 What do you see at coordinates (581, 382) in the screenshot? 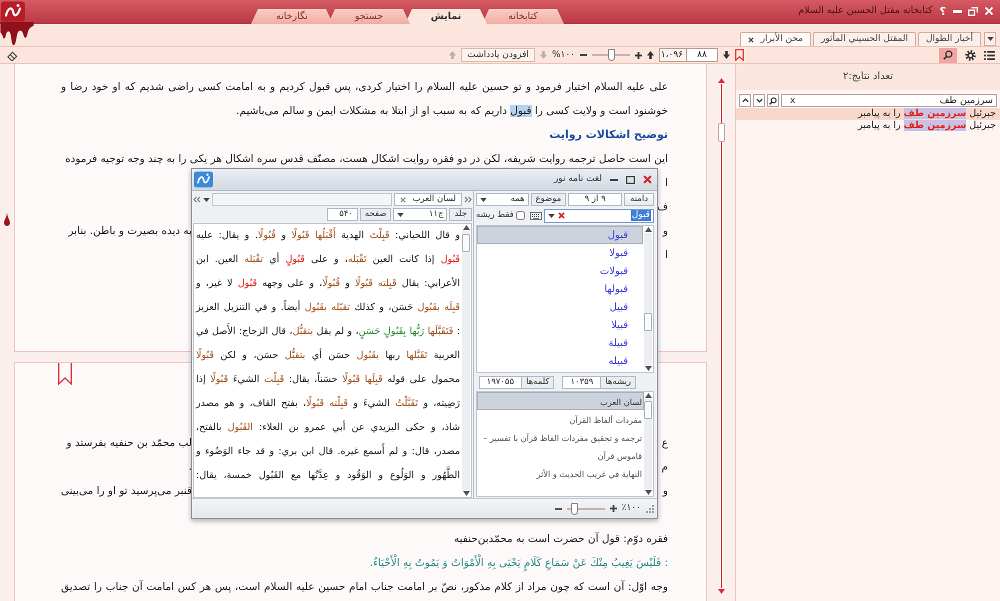
I see `roots-count: ۱۰۳۵۹` at bounding box center [581, 382].